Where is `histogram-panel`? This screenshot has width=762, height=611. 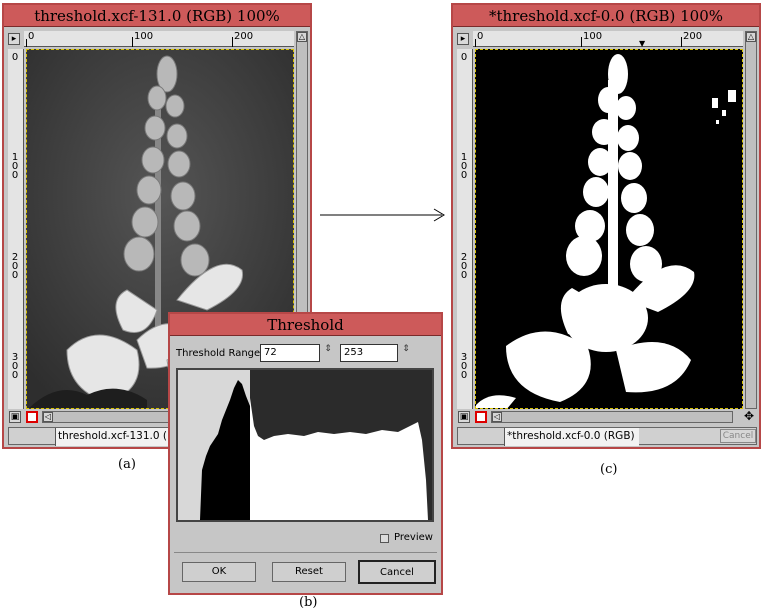
histogram-panel is located at coordinates (305, 445).